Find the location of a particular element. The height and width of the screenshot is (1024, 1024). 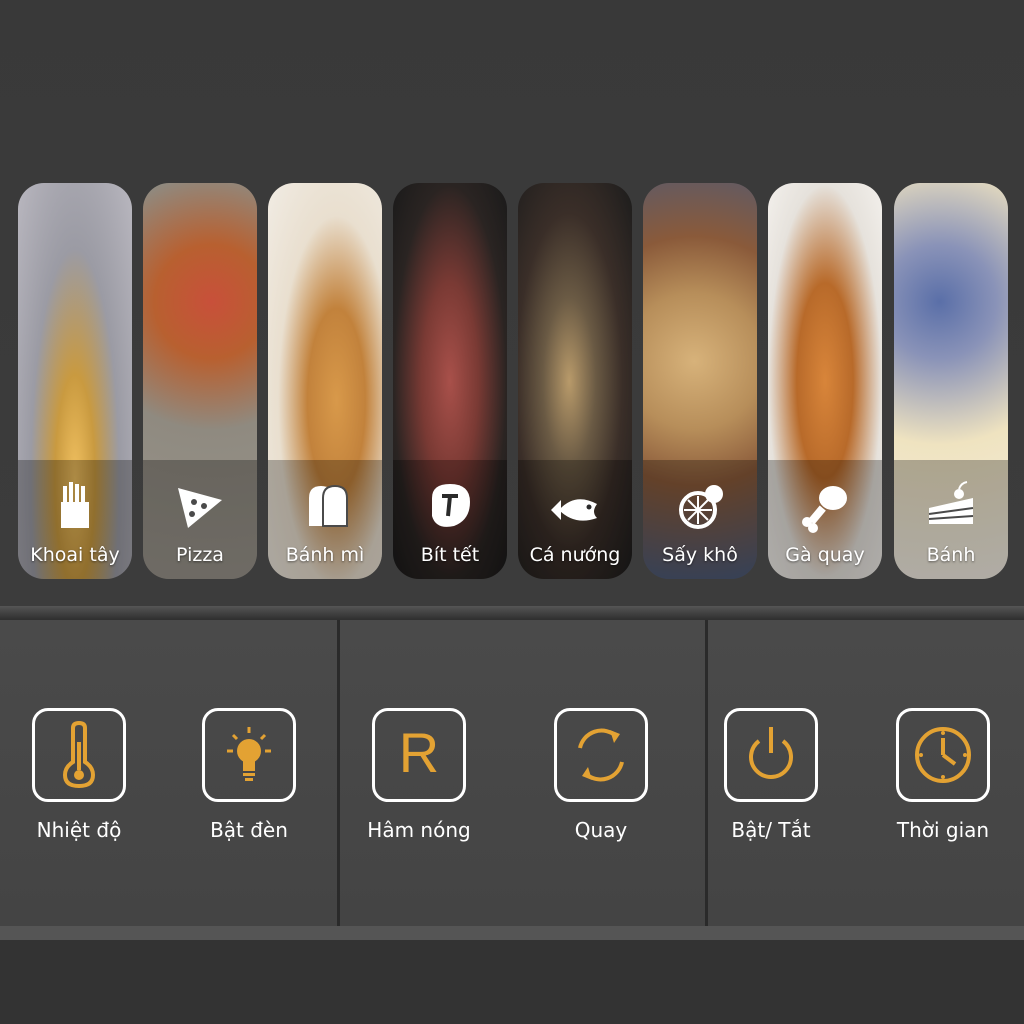

preset-label: Bít tết is located at coordinates (450, 555).